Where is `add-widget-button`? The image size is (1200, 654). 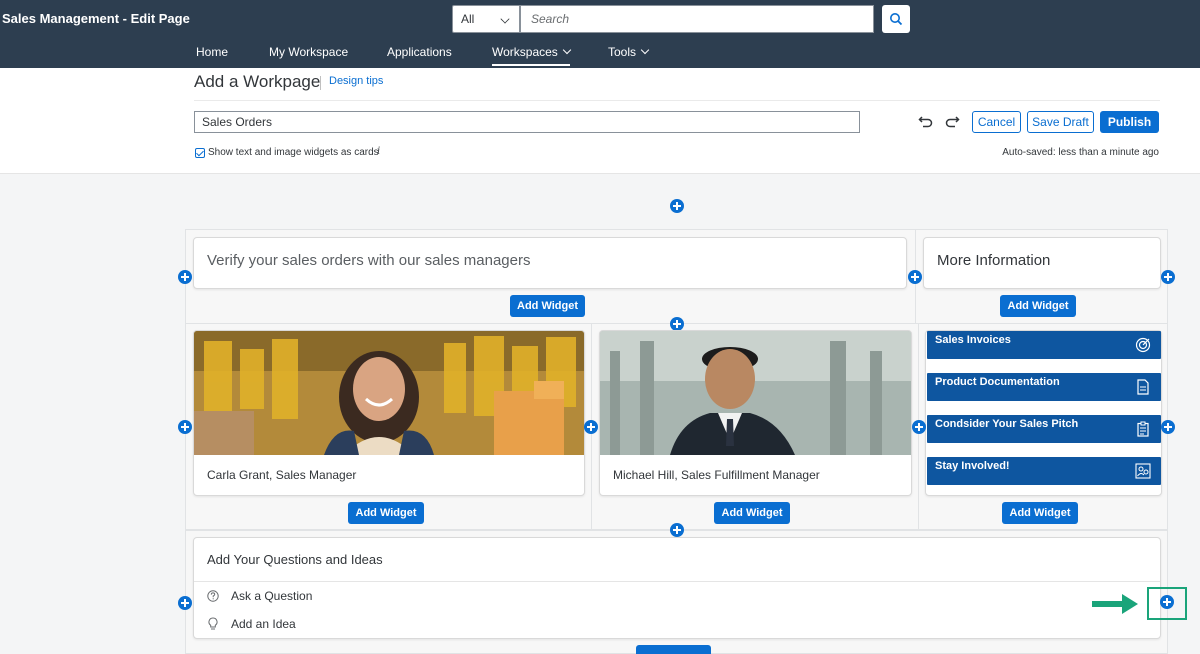
add-widget-button is located at coordinates (673, 649).